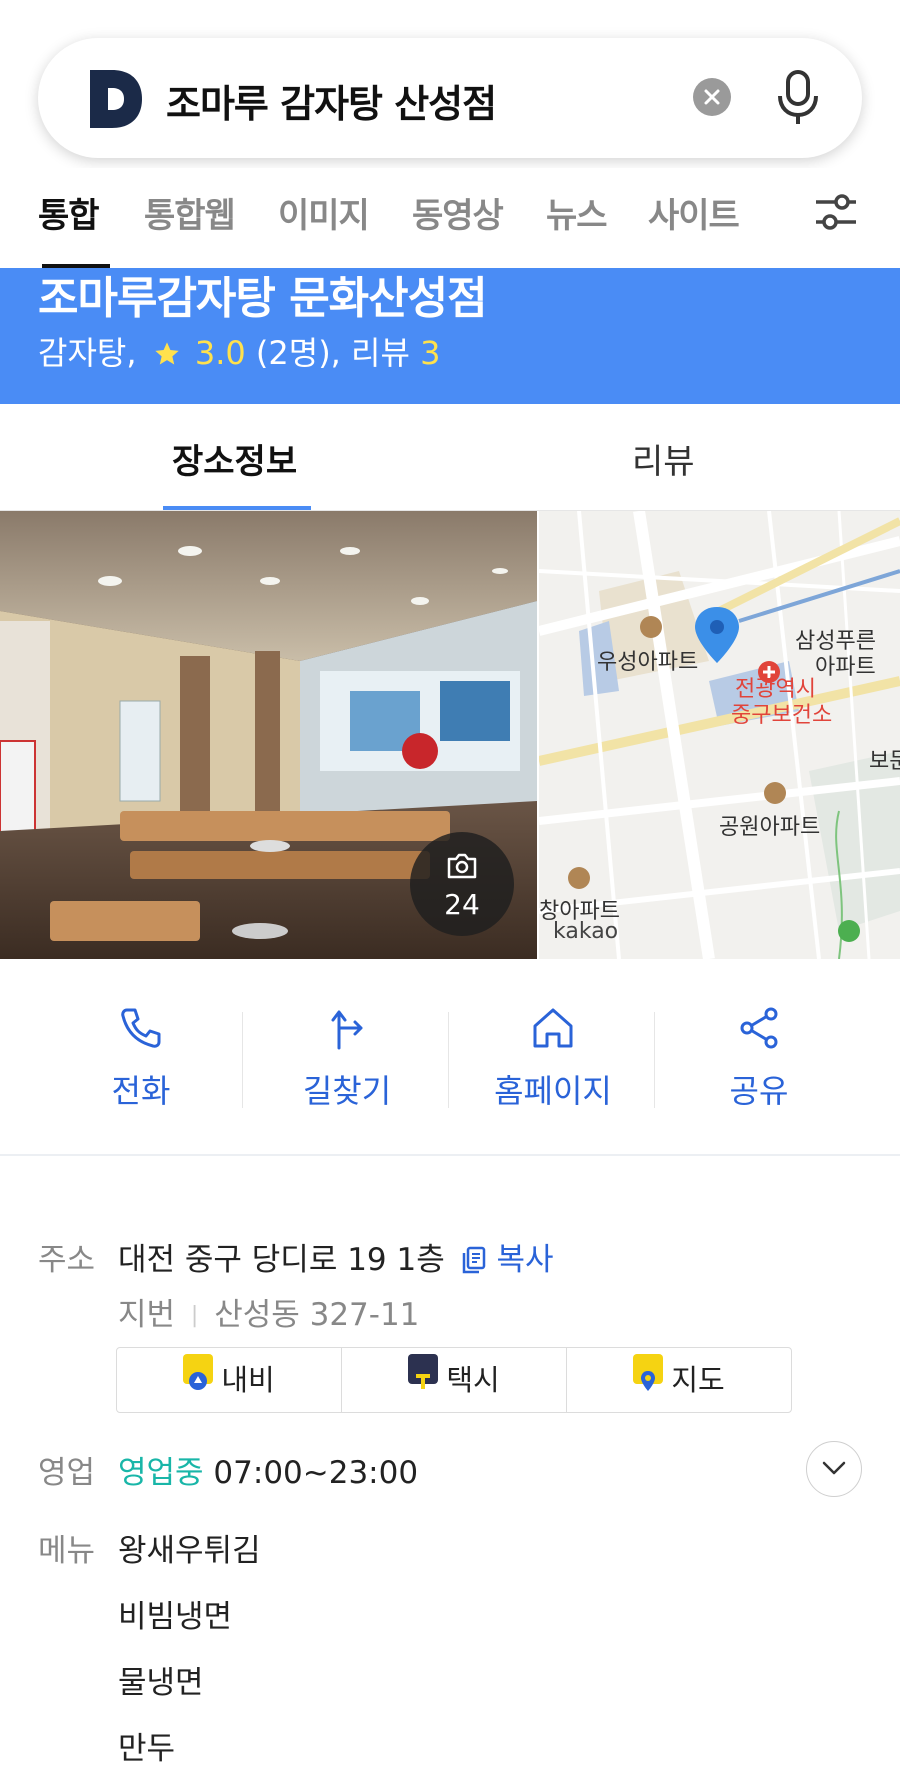  I want to click on tab-images: 이미지, so click(324, 212).